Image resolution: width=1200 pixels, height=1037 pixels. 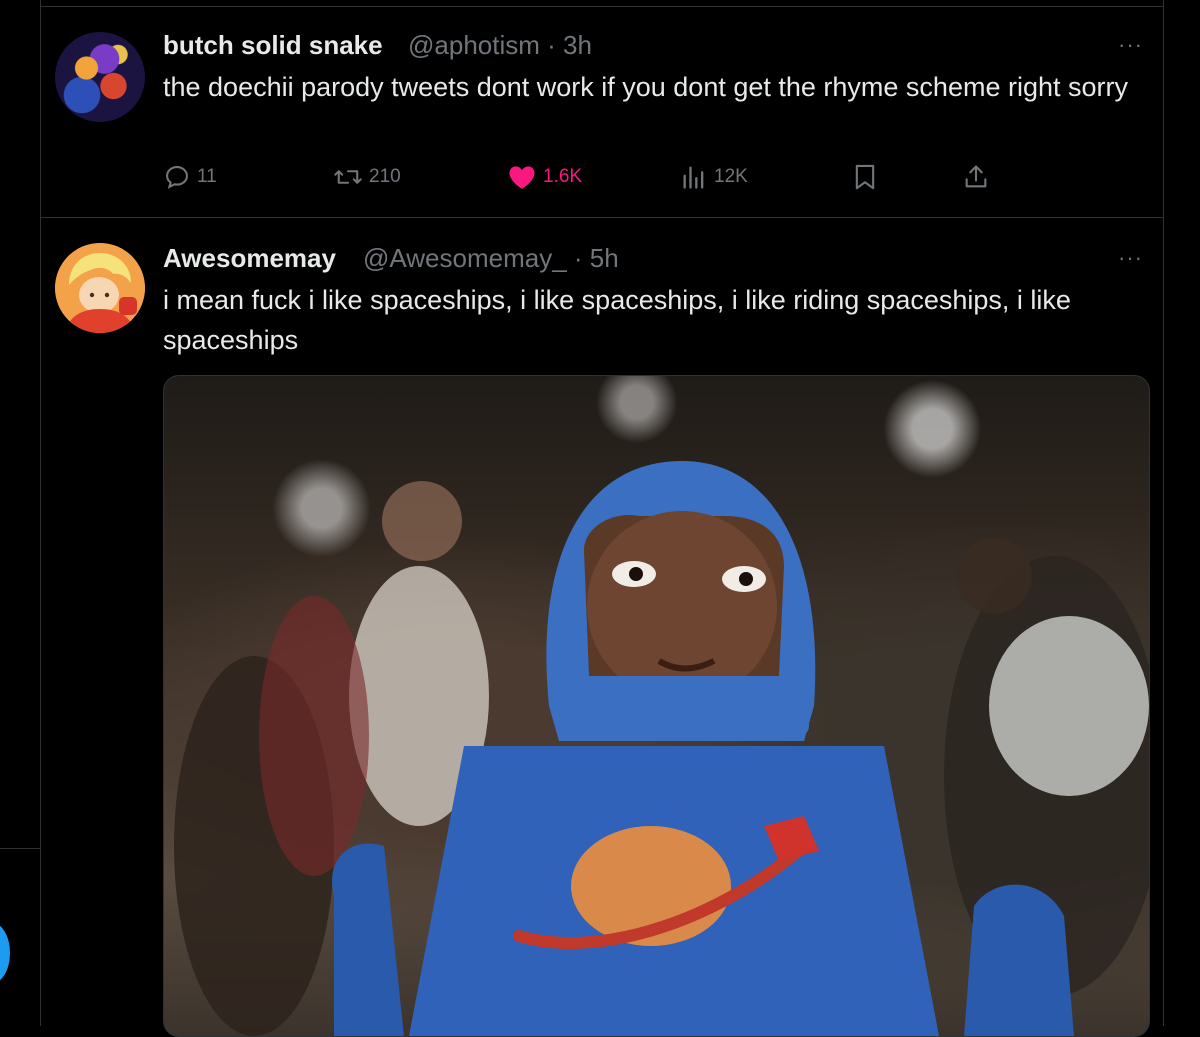 What do you see at coordinates (348, 177) in the screenshot?
I see `repost-icon` at bounding box center [348, 177].